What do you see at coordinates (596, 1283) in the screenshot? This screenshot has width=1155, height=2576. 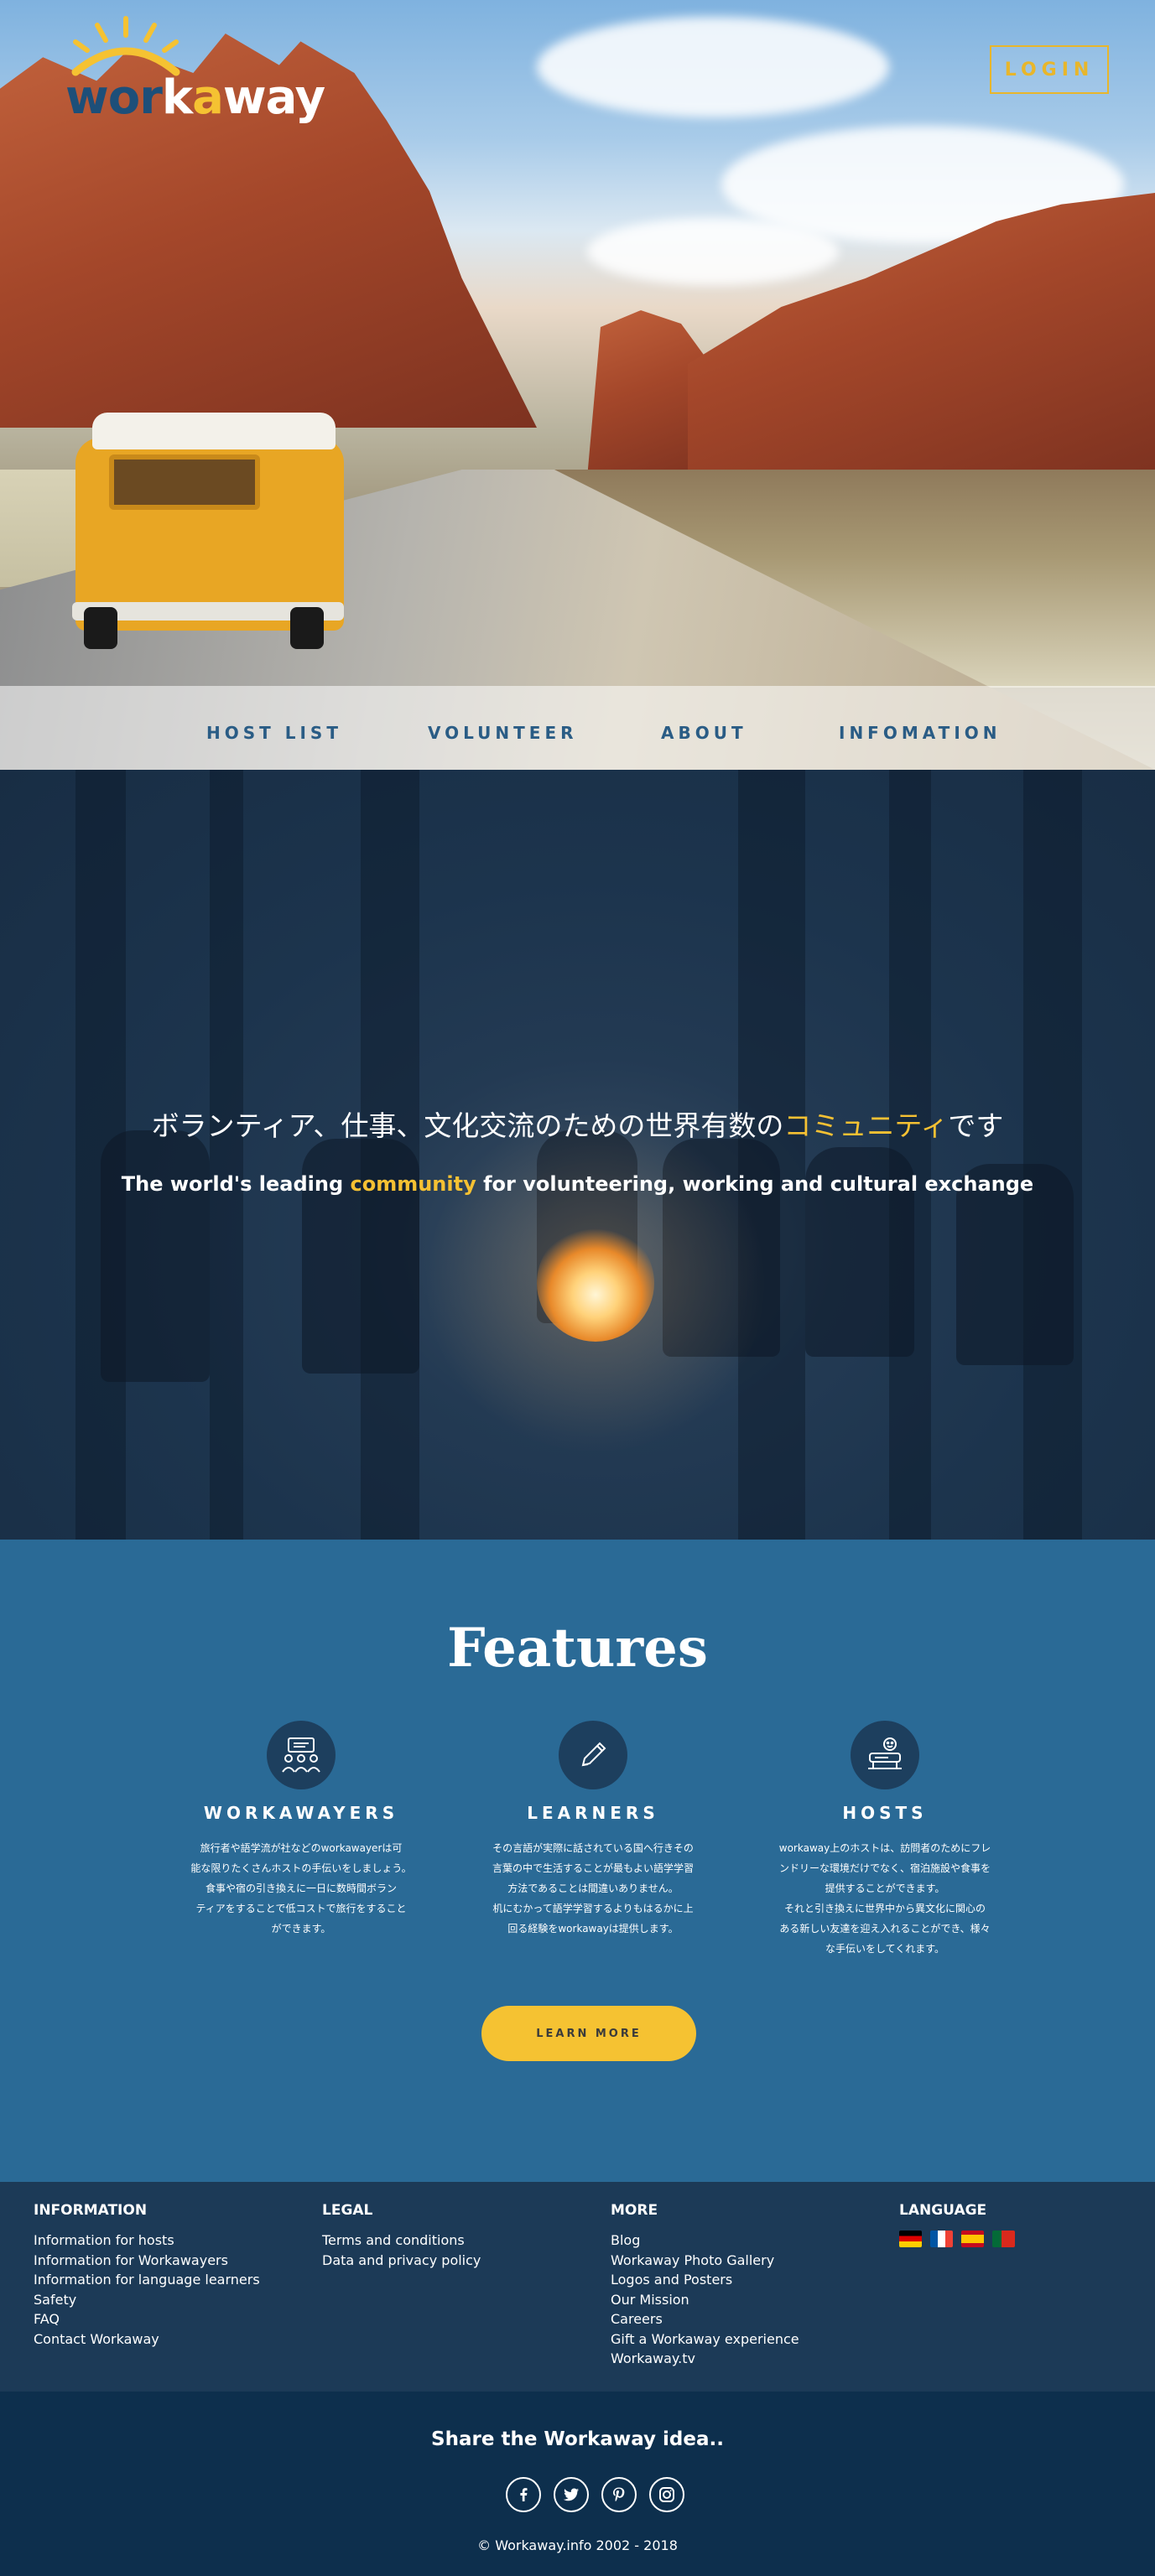 I see `campfire-photo` at bounding box center [596, 1283].